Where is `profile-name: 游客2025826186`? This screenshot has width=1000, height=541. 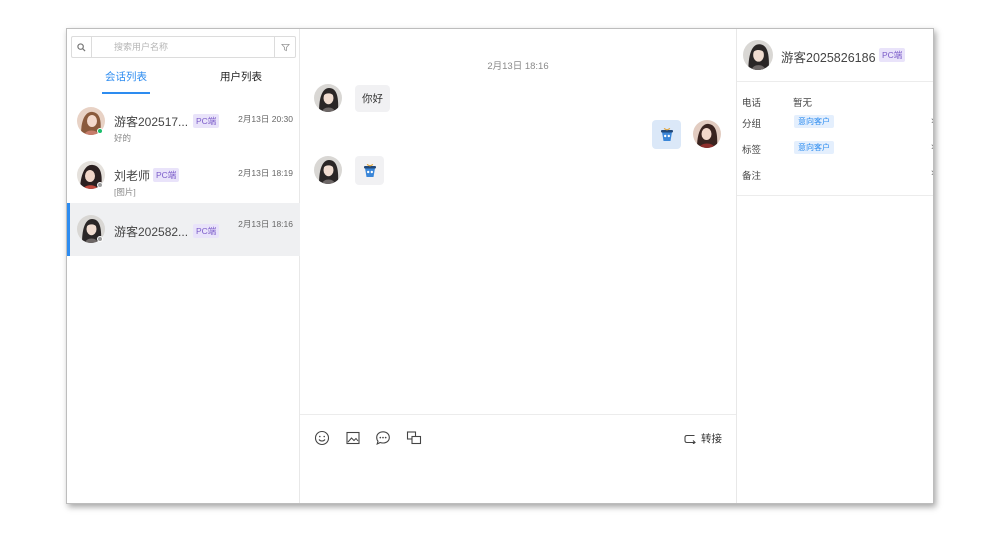
profile-name: 游客2025826186 is located at coordinates (828, 58).